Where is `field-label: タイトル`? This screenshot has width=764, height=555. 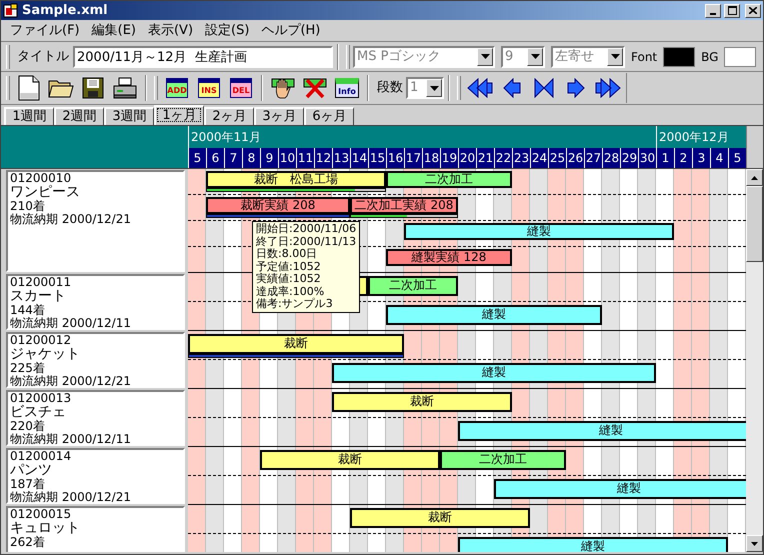 field-label: タイトル is located at coordinates (43, 57).